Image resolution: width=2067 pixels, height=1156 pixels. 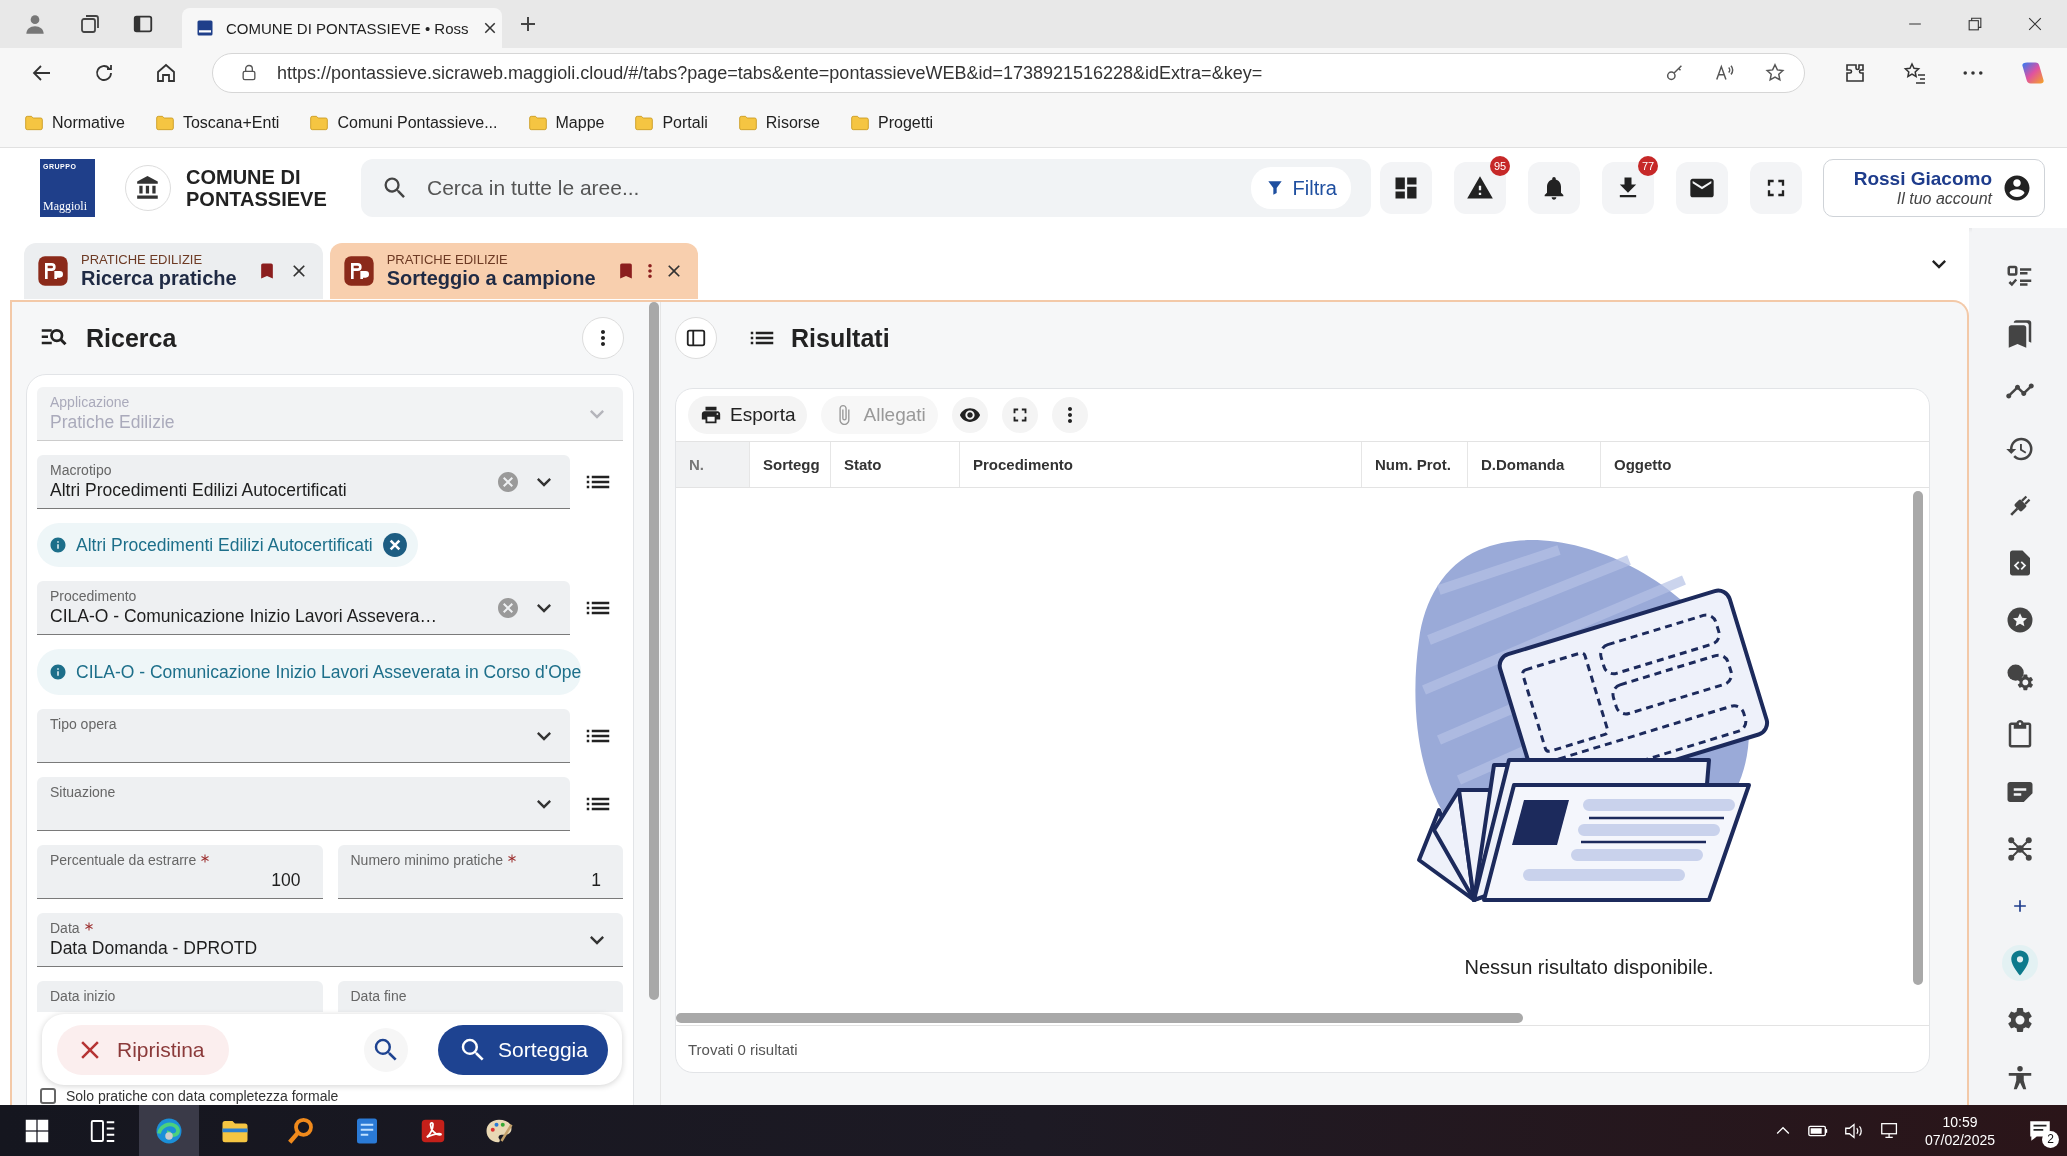 I want to click on count-badge: 95, so click(x=1500, y=166).